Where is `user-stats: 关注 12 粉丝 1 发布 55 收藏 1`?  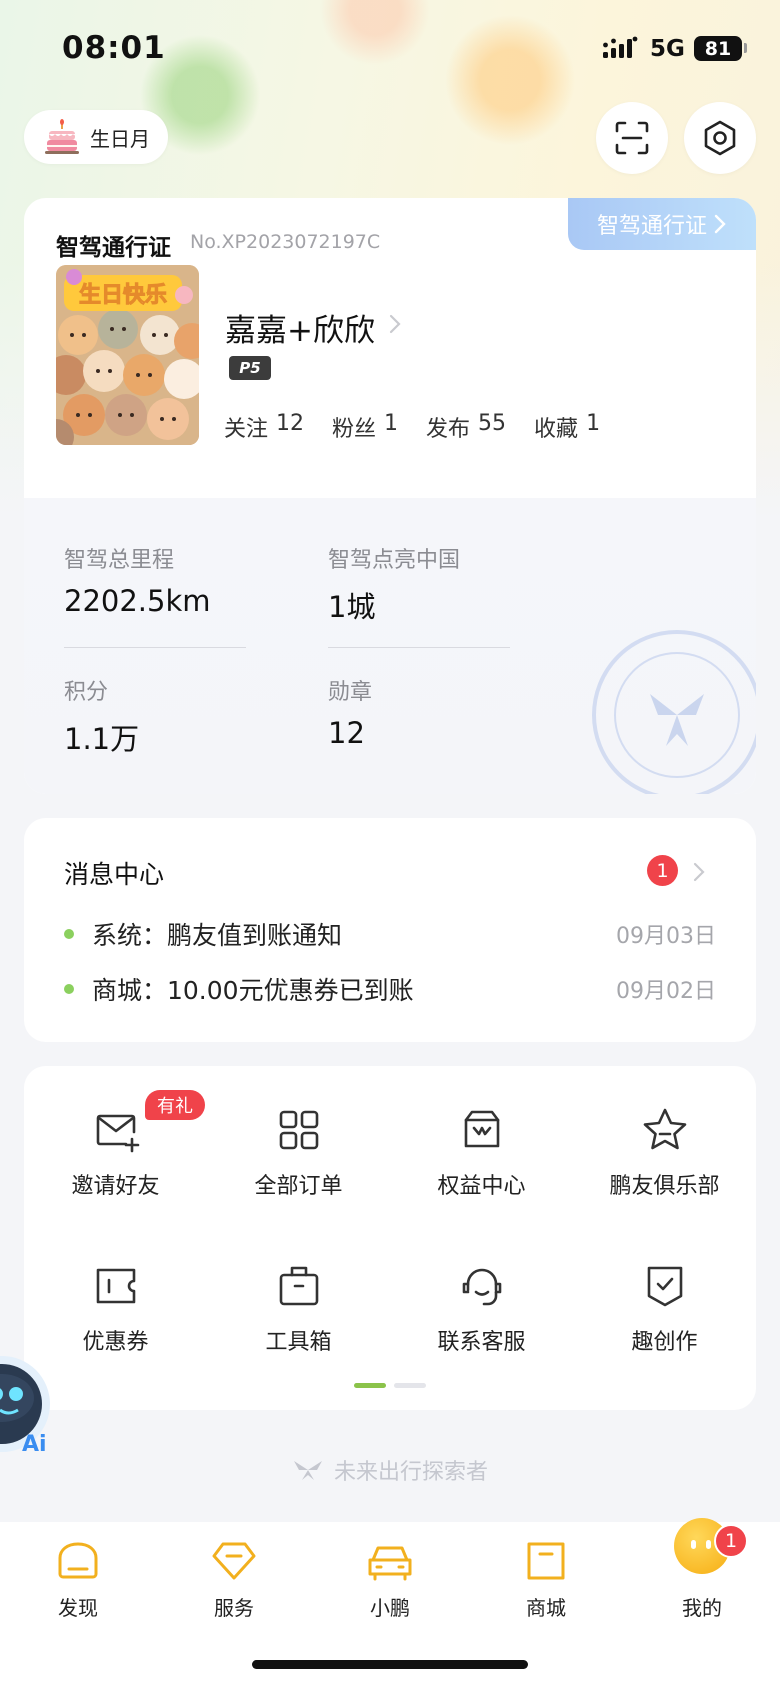 user-stats: 关注 12 粉丝 1 发布 55 收藏 1 is located at coordinates (412, 427).